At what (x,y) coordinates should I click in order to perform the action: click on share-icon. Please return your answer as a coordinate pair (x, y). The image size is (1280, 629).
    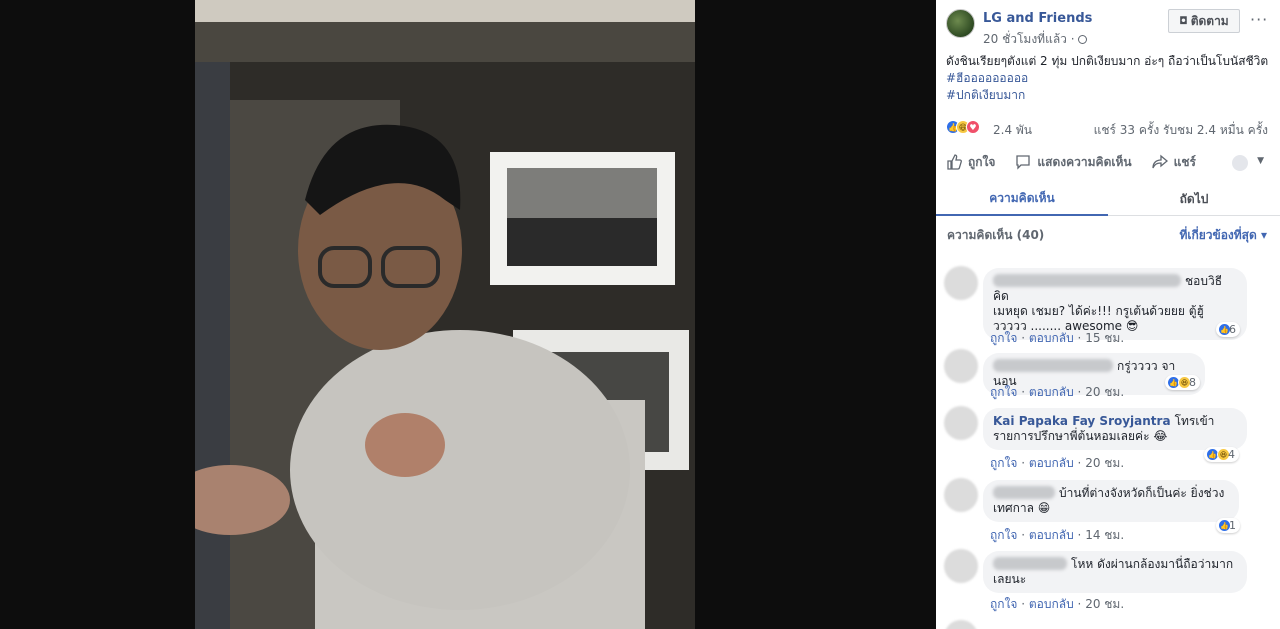
    Looking at the image, I should click on (1159, 161).